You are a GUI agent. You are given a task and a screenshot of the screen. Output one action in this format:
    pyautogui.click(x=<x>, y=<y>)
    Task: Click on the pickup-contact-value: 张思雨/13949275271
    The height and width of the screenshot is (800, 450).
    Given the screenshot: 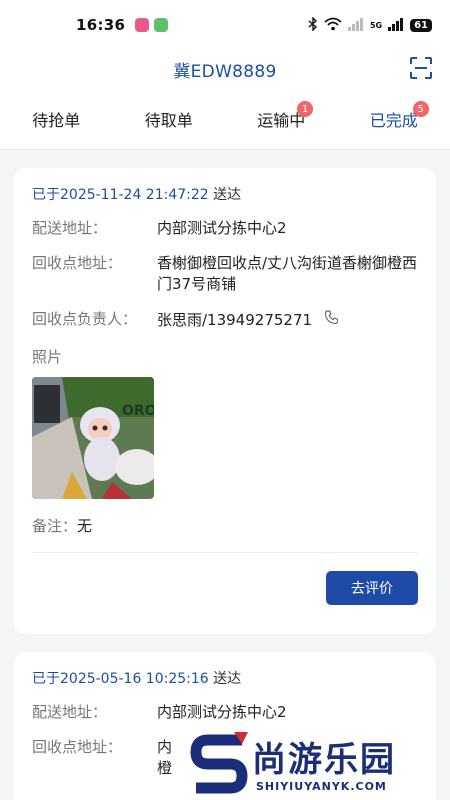 What is the action you would take?
    pyautogui.click(x=287, y=320)
    